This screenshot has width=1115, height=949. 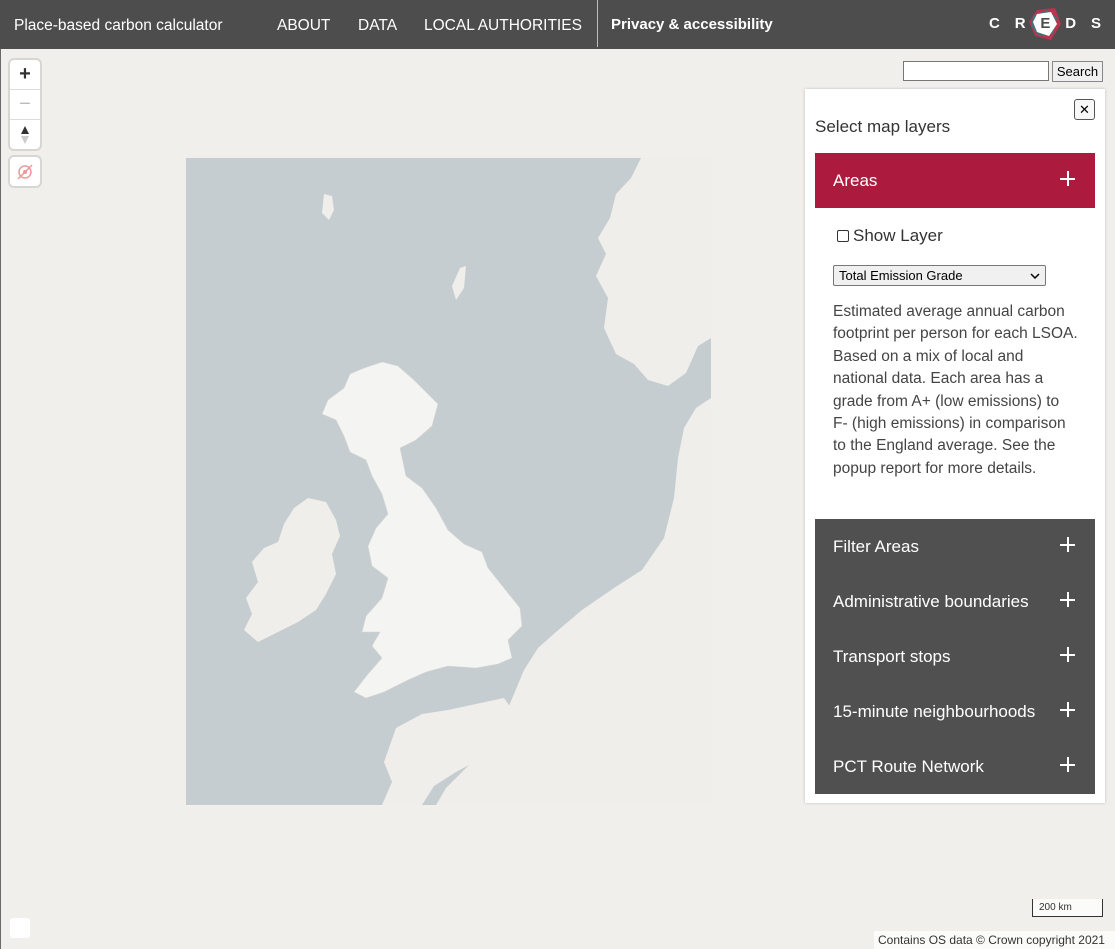 What do you see at coordinates (0, 499) in the screenshot?
I see `window-edge` at bounding box center [0, 499].